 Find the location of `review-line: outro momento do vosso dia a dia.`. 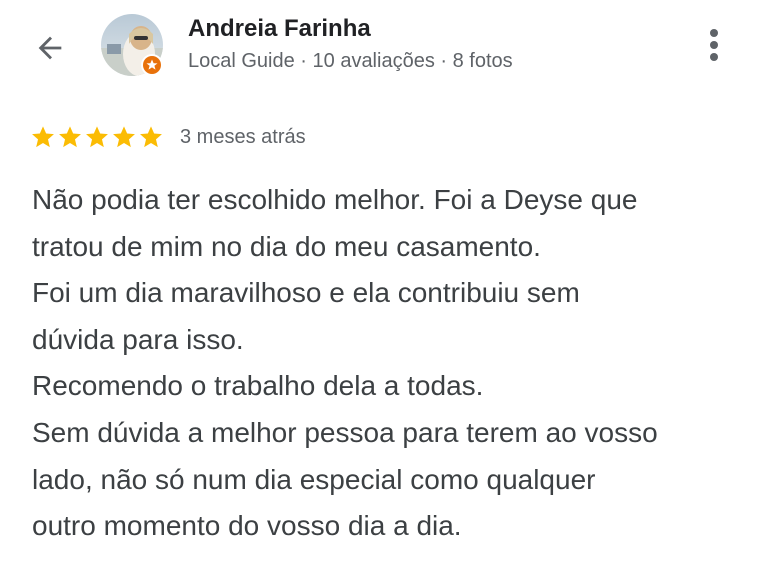

review-line: outro momento do vosso dia a dia. is located at coordinates (247, 526).